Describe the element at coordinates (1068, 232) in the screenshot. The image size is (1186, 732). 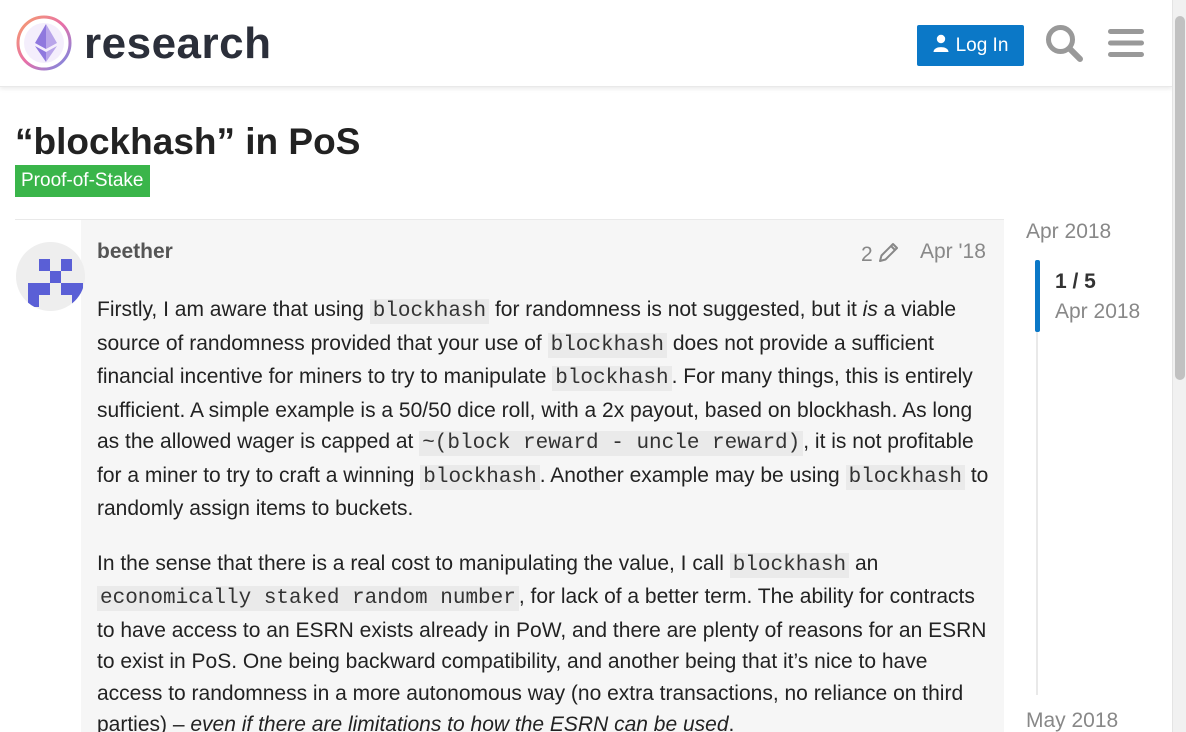
I see `timeline-start-date: Apr 2018` at that location.